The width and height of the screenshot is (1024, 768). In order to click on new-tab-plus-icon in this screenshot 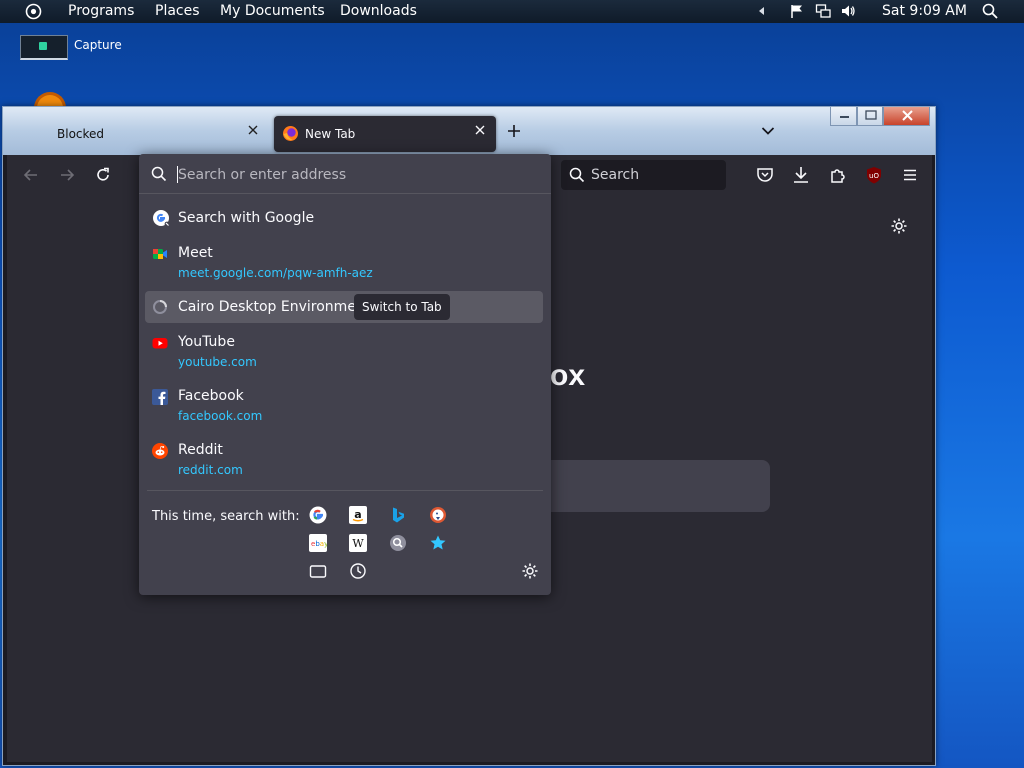, I will do `click(514, 131)`.